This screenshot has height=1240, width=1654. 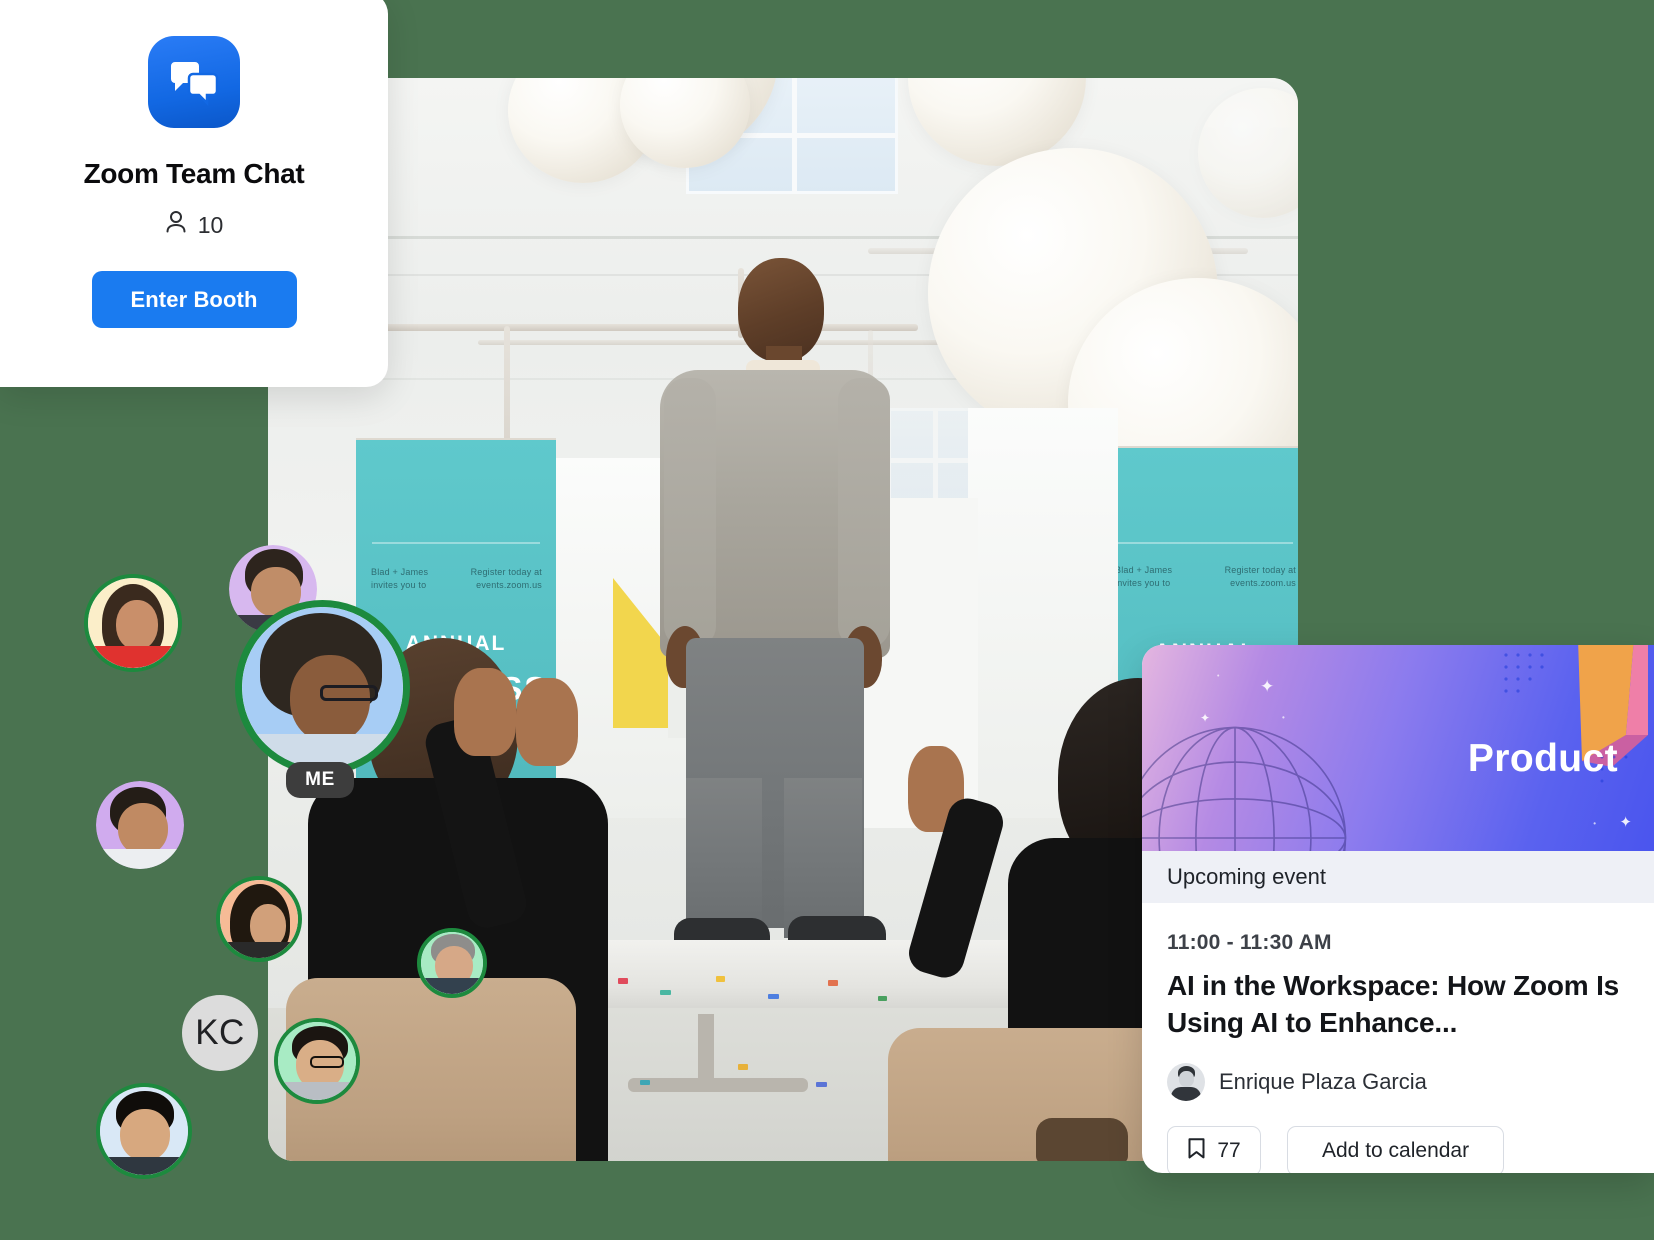 I want to click on participant-count-value: 10, so click(x=210, y=224).